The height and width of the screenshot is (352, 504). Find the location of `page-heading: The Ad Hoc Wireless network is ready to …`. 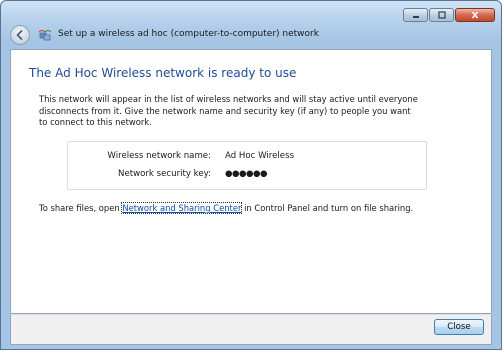

page-heading: The Ad Hoc Wireless network is ready to … is located at coordinates (163, 73).